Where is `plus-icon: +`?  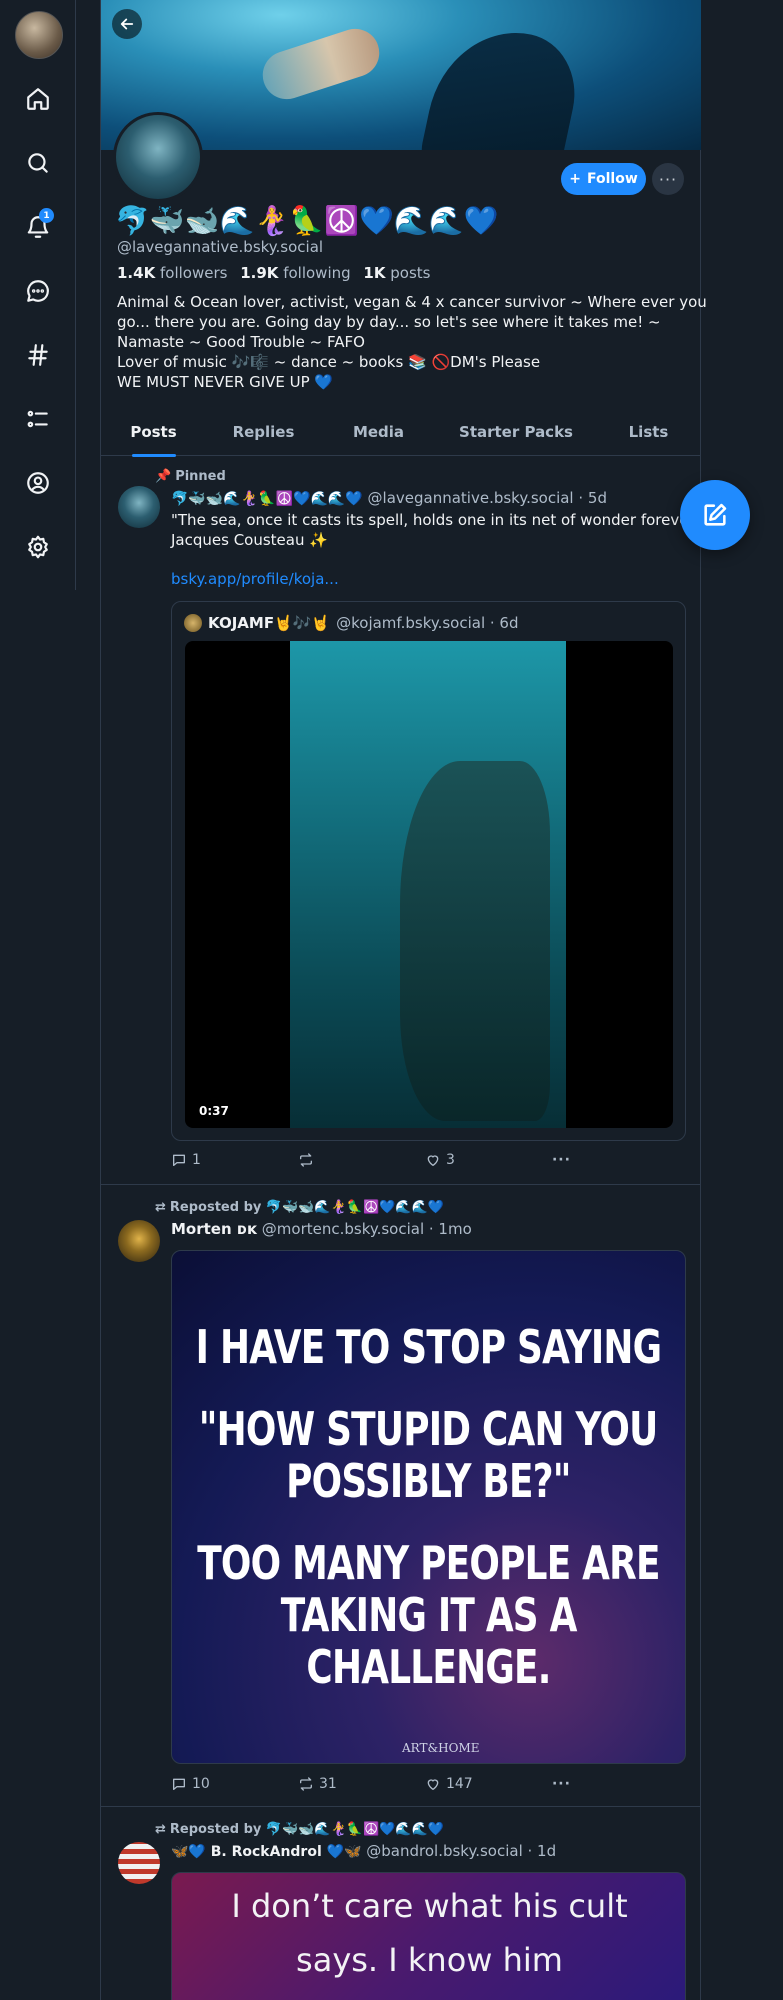
plus-icon: + is located at coordinates (575, 179).